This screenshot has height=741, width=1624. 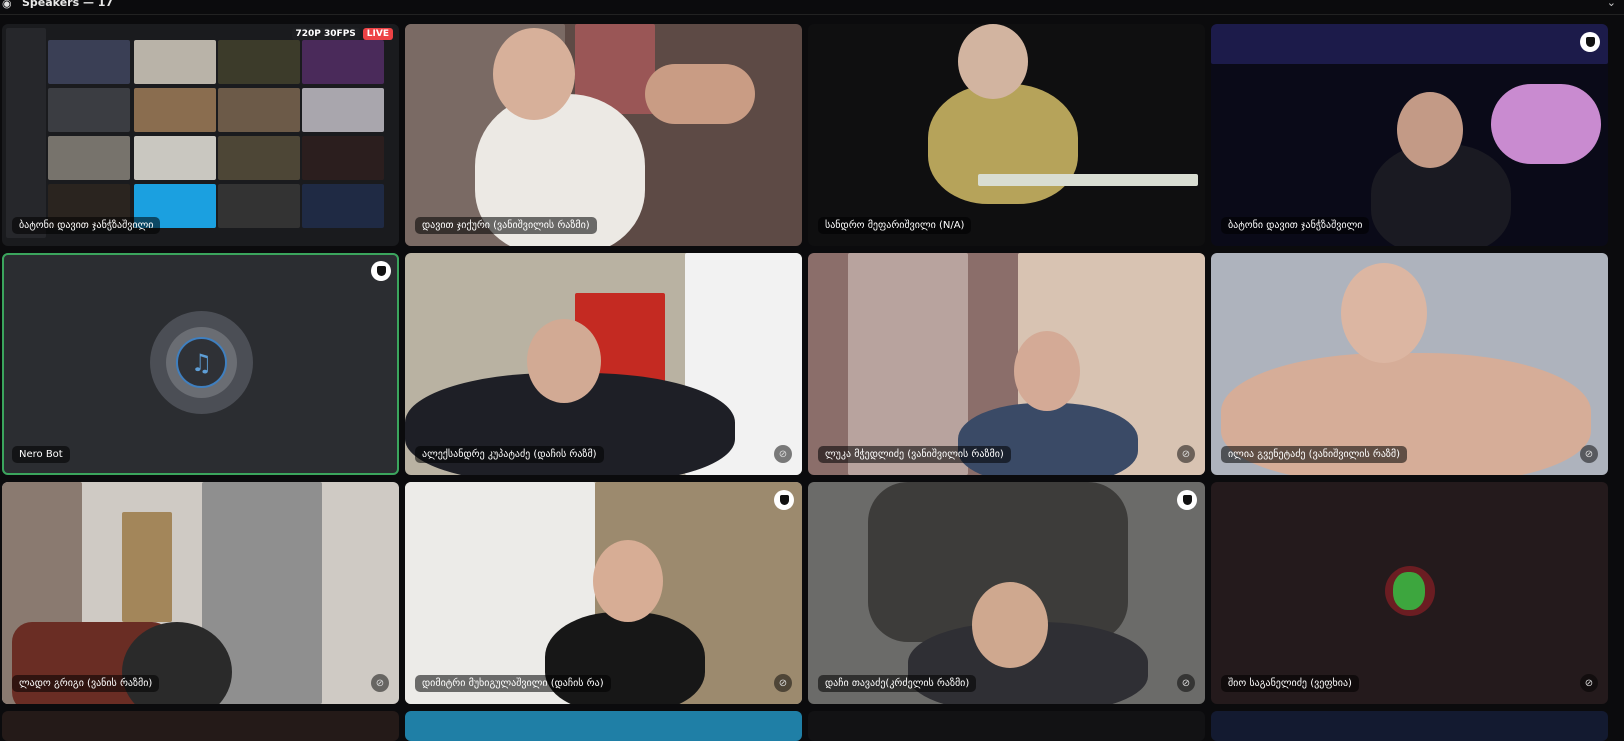 I want to click on bot-avatar: ♫, so click(x=201, y=362).